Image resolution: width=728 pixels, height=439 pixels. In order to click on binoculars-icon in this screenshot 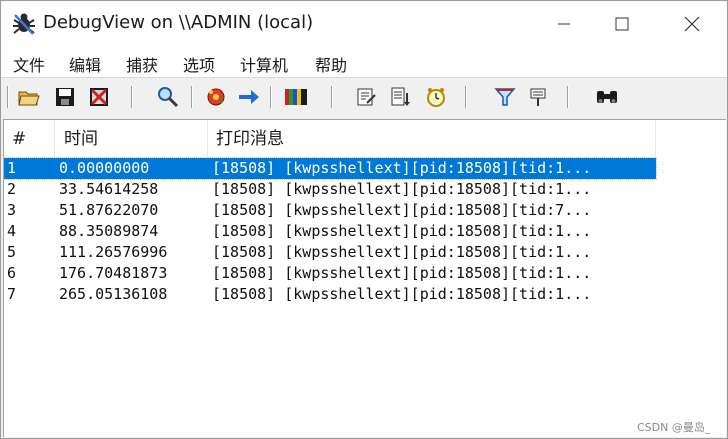, I will do `click(607, 97)`.